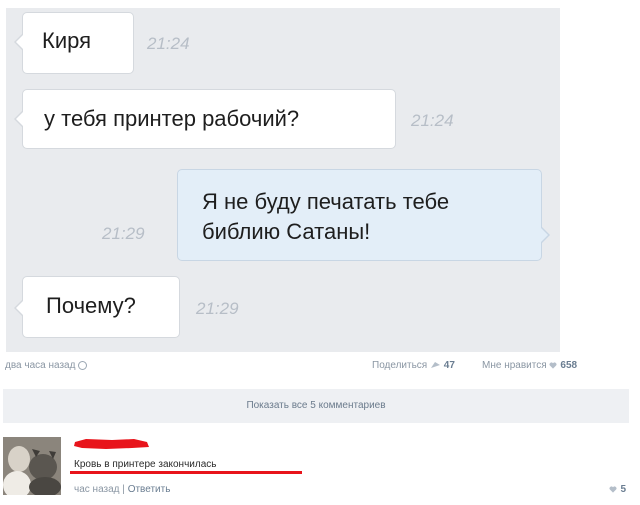  What do you see at coordinates (91, 305) in the screenshot?
I see `message-text: Почему?` at bounding box center [91, 305].